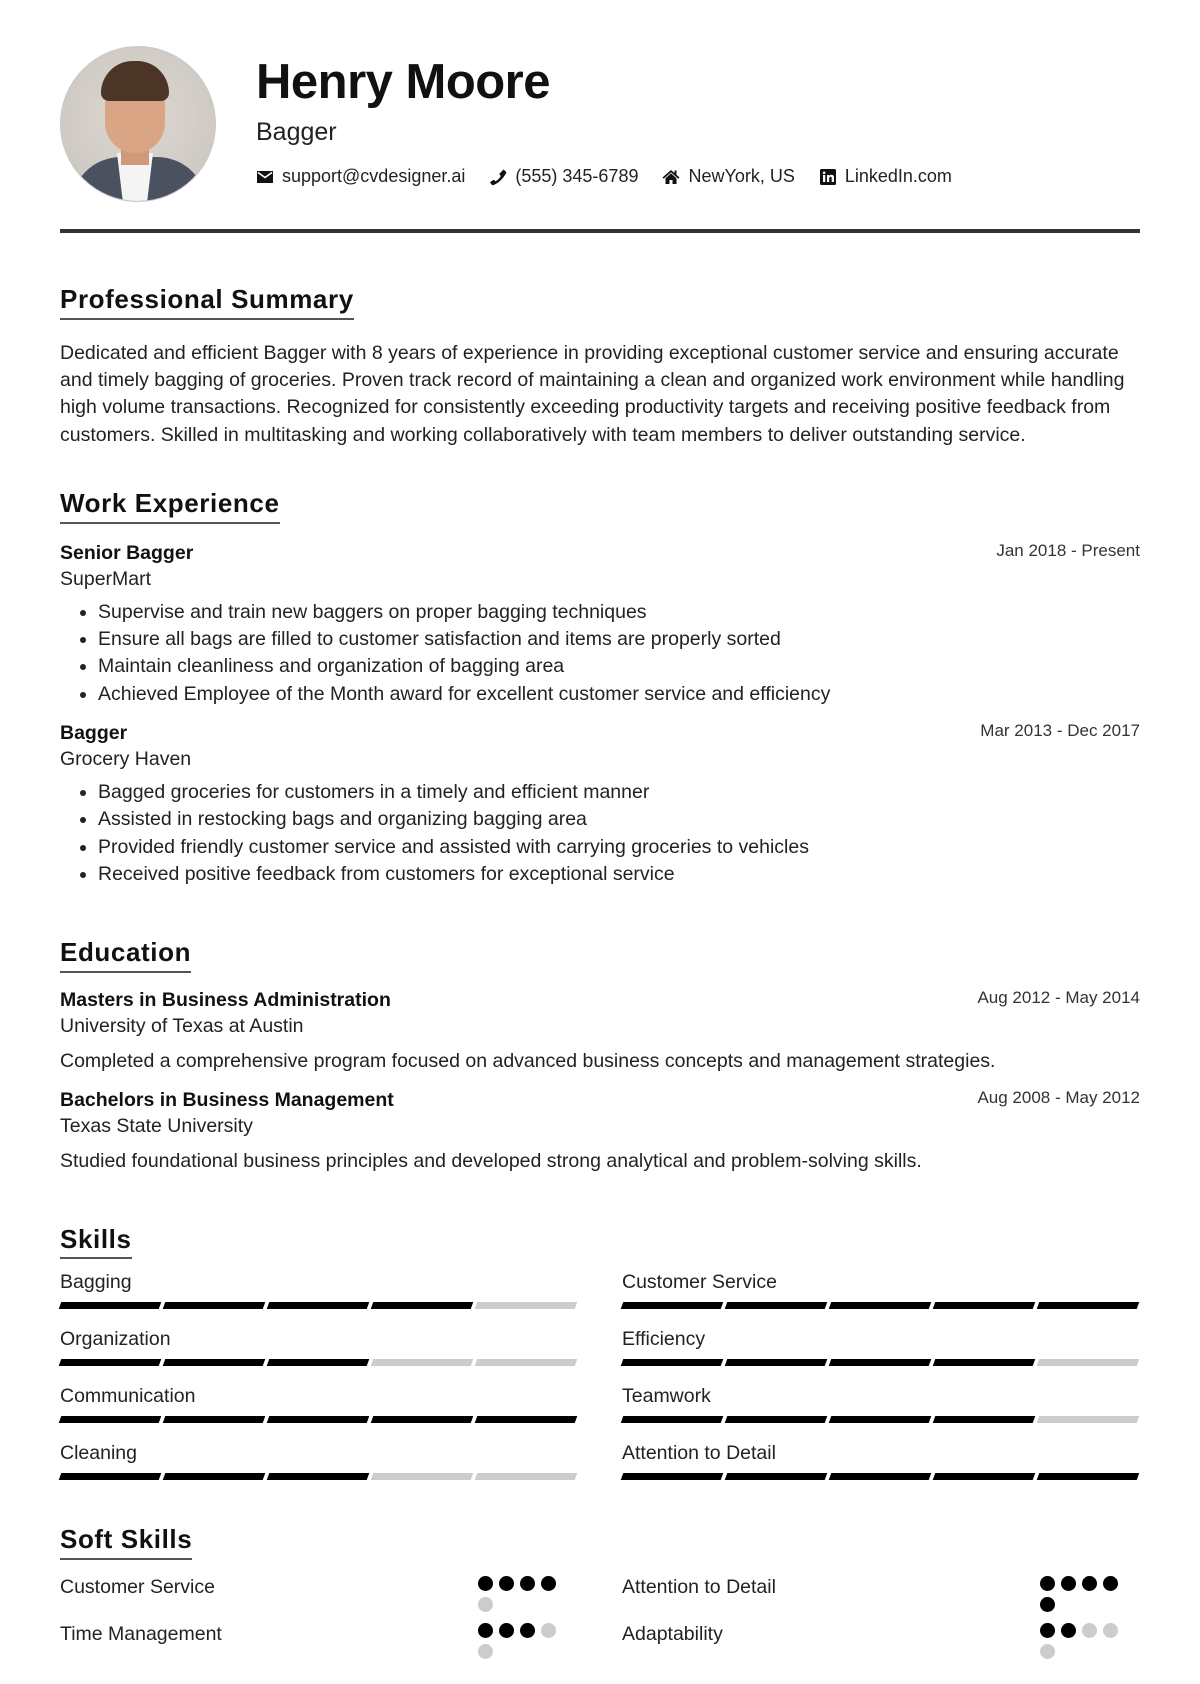 The height and width of the screenshot is (1684, 1200). I want to click on section-title-education: Education, so click(126, 955).